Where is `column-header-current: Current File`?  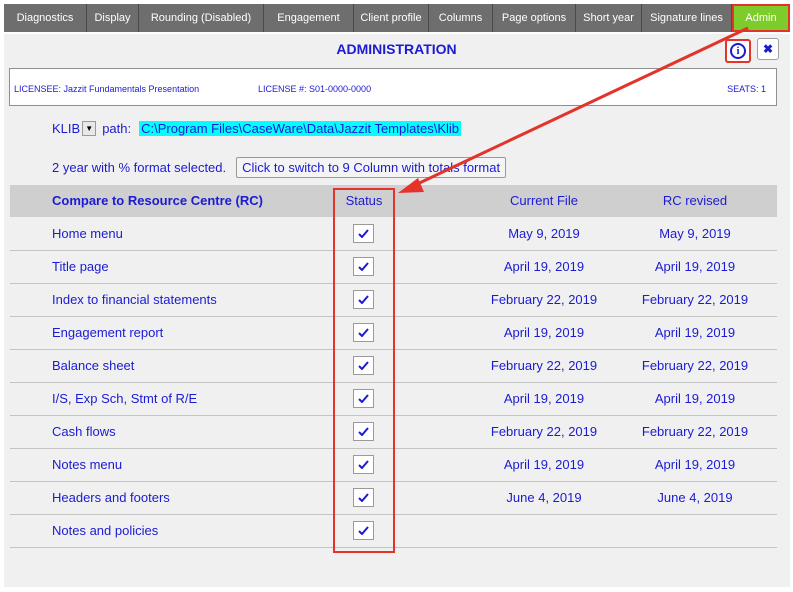
column-header-current: Current File is located at coordinates (544, 200).